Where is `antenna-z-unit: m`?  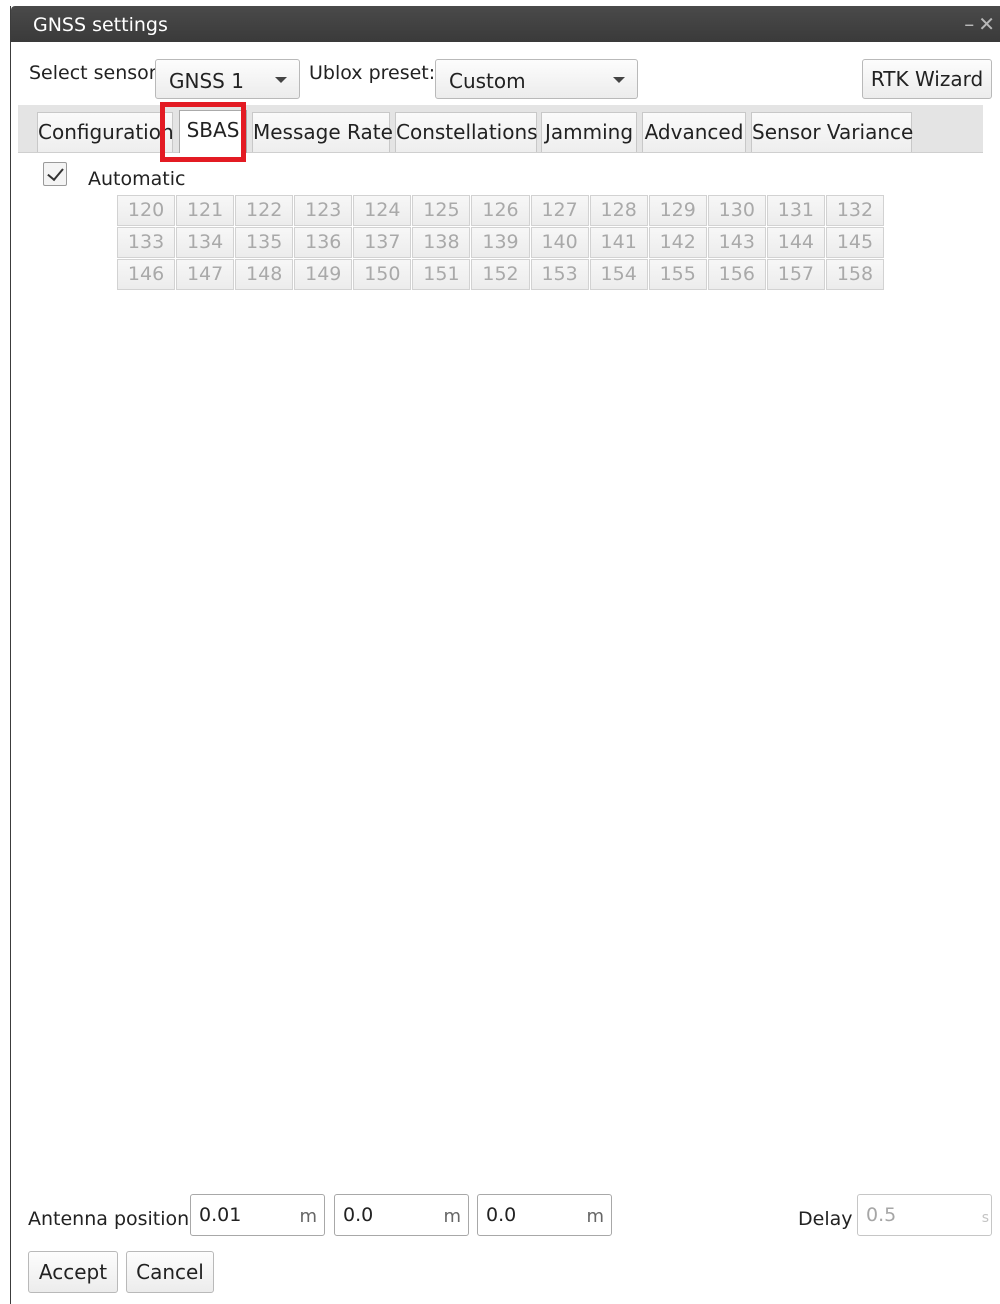
antenna-z-unit: m is located at coordinates (595, 1216).